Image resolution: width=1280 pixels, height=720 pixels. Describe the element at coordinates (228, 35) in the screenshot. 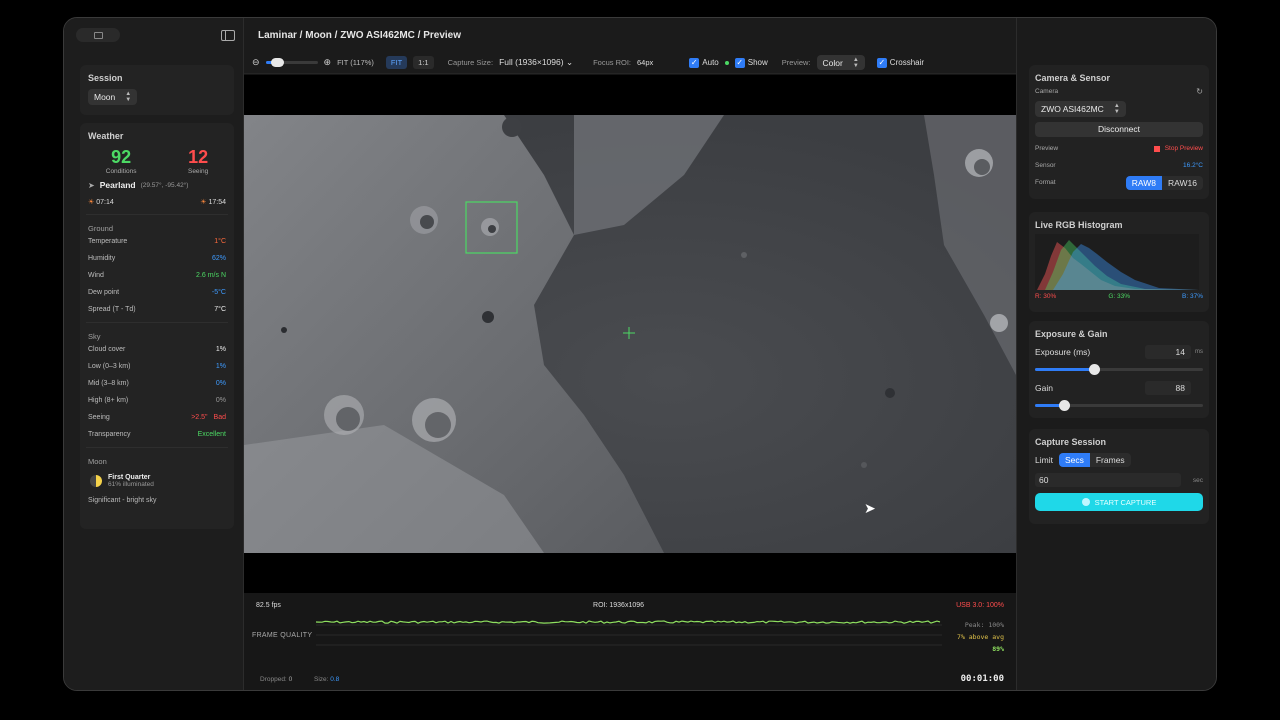

I see `sidebar-toggle-icon` at that location.